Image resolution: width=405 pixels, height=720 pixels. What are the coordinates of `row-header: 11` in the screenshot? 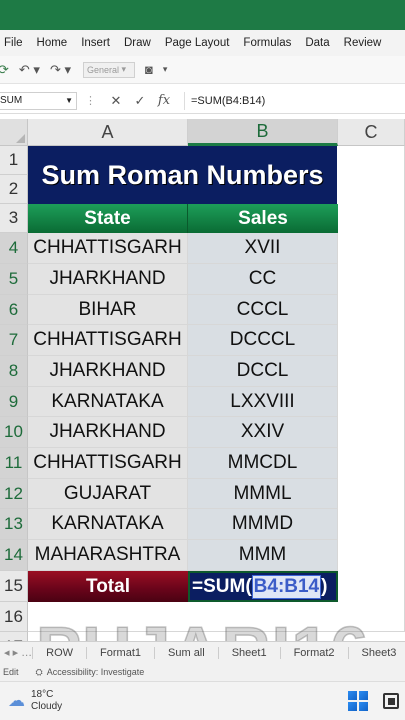 It's located at (14, 463).